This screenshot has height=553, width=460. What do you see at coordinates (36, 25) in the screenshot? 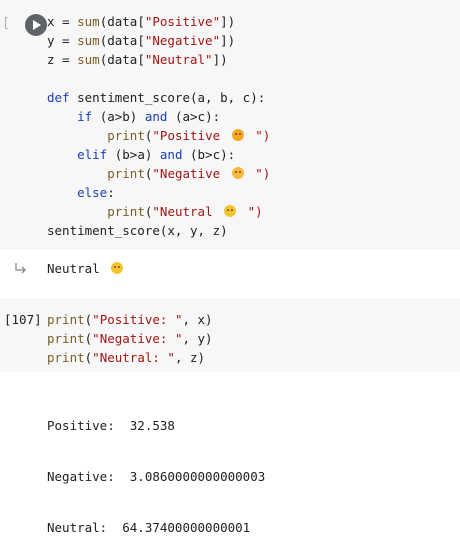
I see `run-cell-button` at bounding box center [36, 25].